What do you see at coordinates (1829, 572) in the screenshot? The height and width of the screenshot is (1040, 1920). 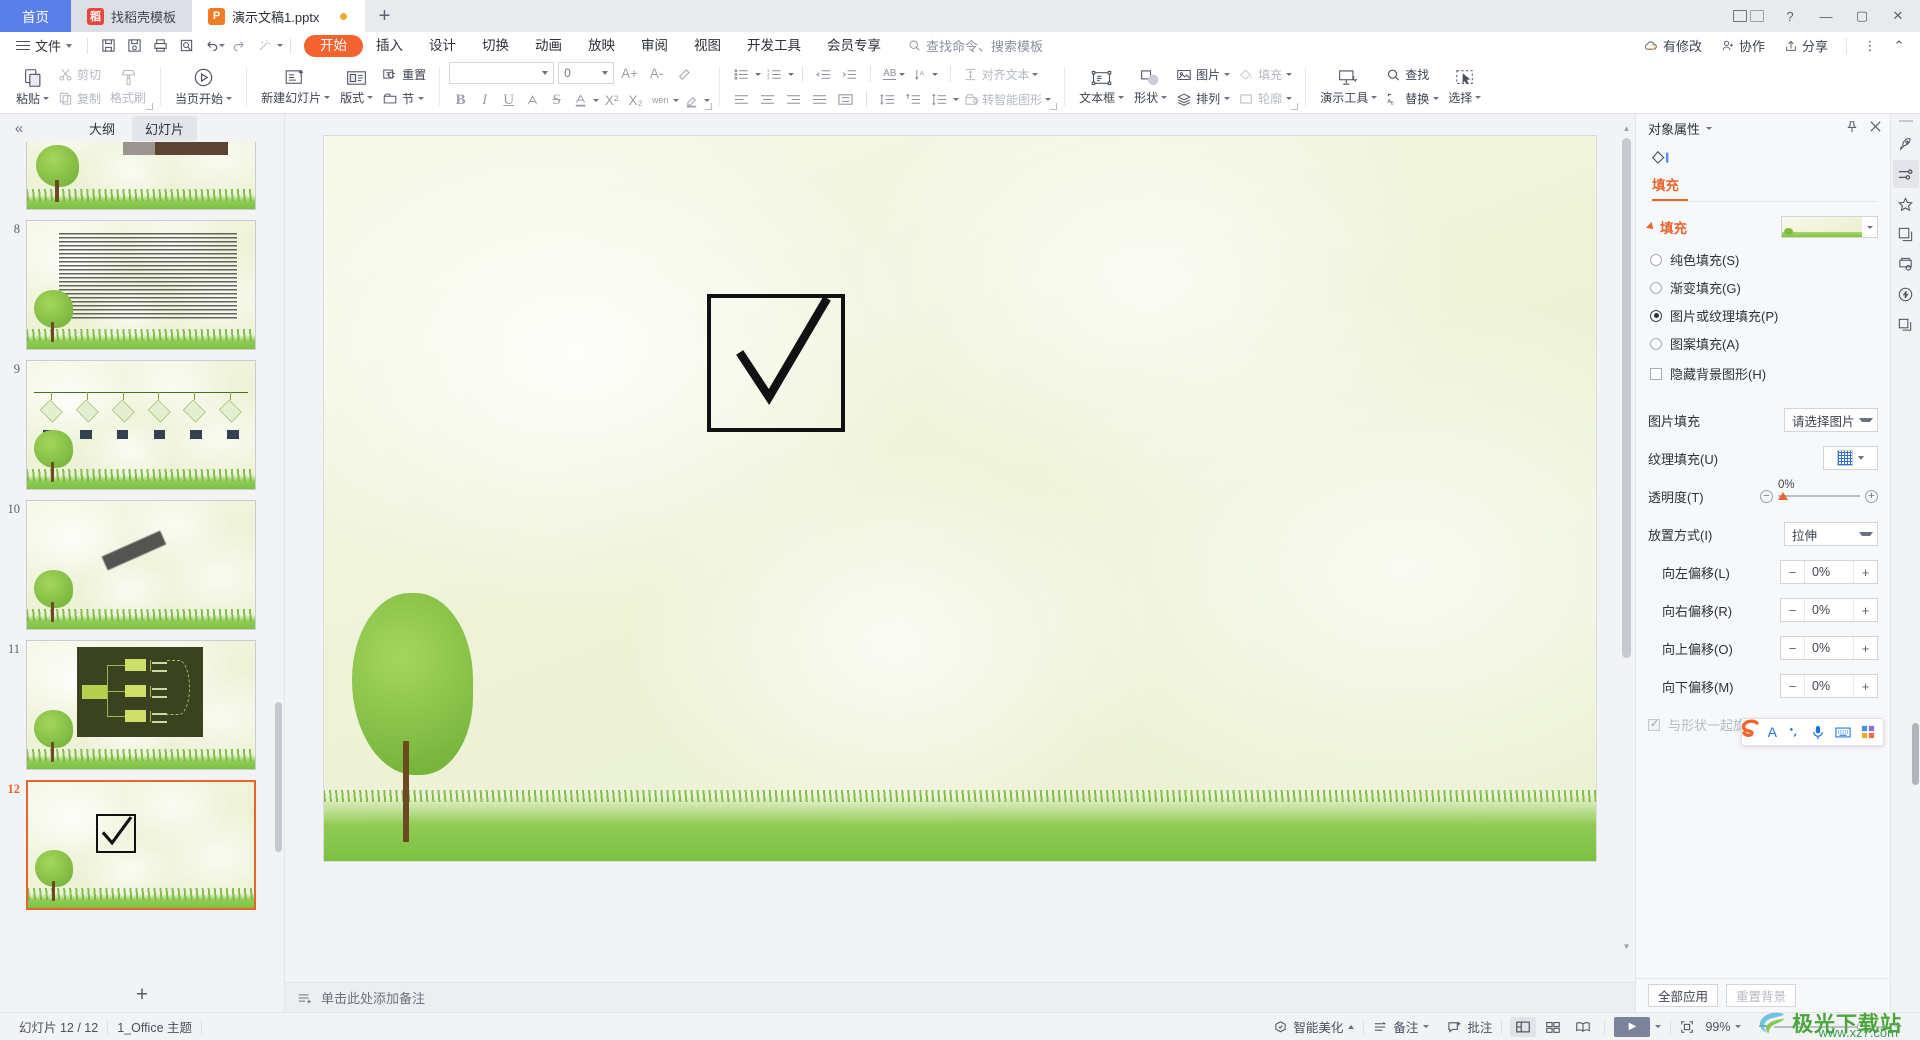 I see `offset-left-stepper: − 0% +` at bounding box center [1829, 572].